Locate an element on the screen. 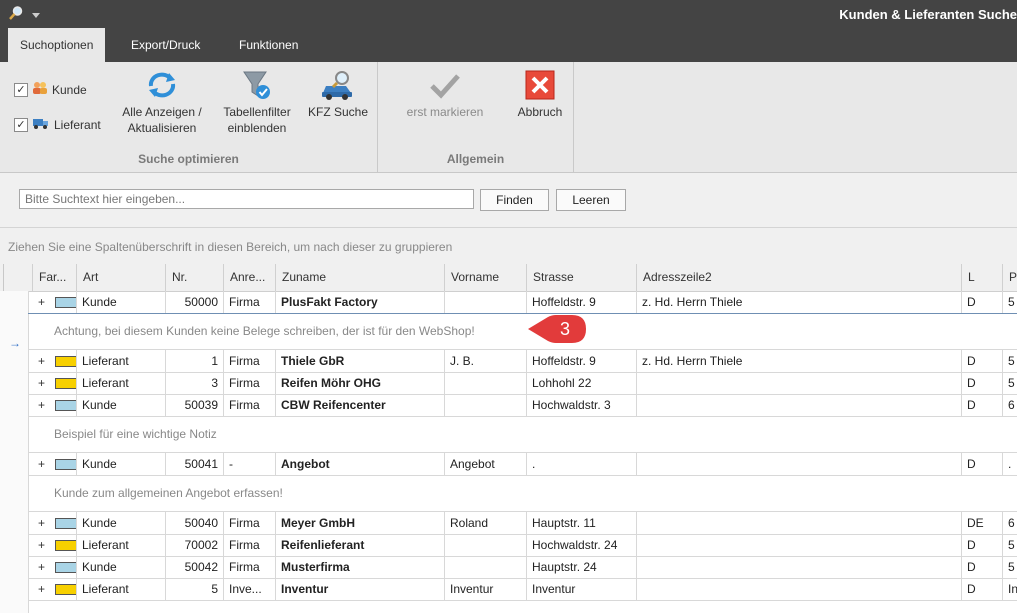 Image resolution: width=1017 pixels, height=613 pixels. refresh-all-button: Alle Anzeigen / Aktualisieren is located at coordinates (162, 101).